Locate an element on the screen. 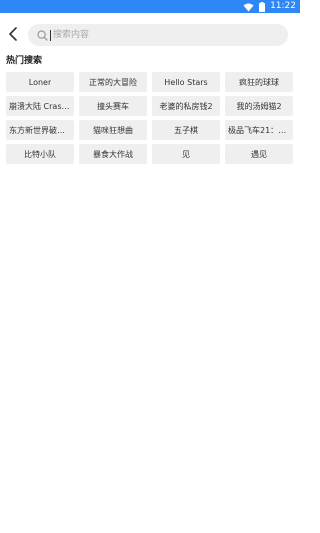 Image resolution: width=320 pixels, height=533 pixels. search-input is located at coordinates (163, 35).